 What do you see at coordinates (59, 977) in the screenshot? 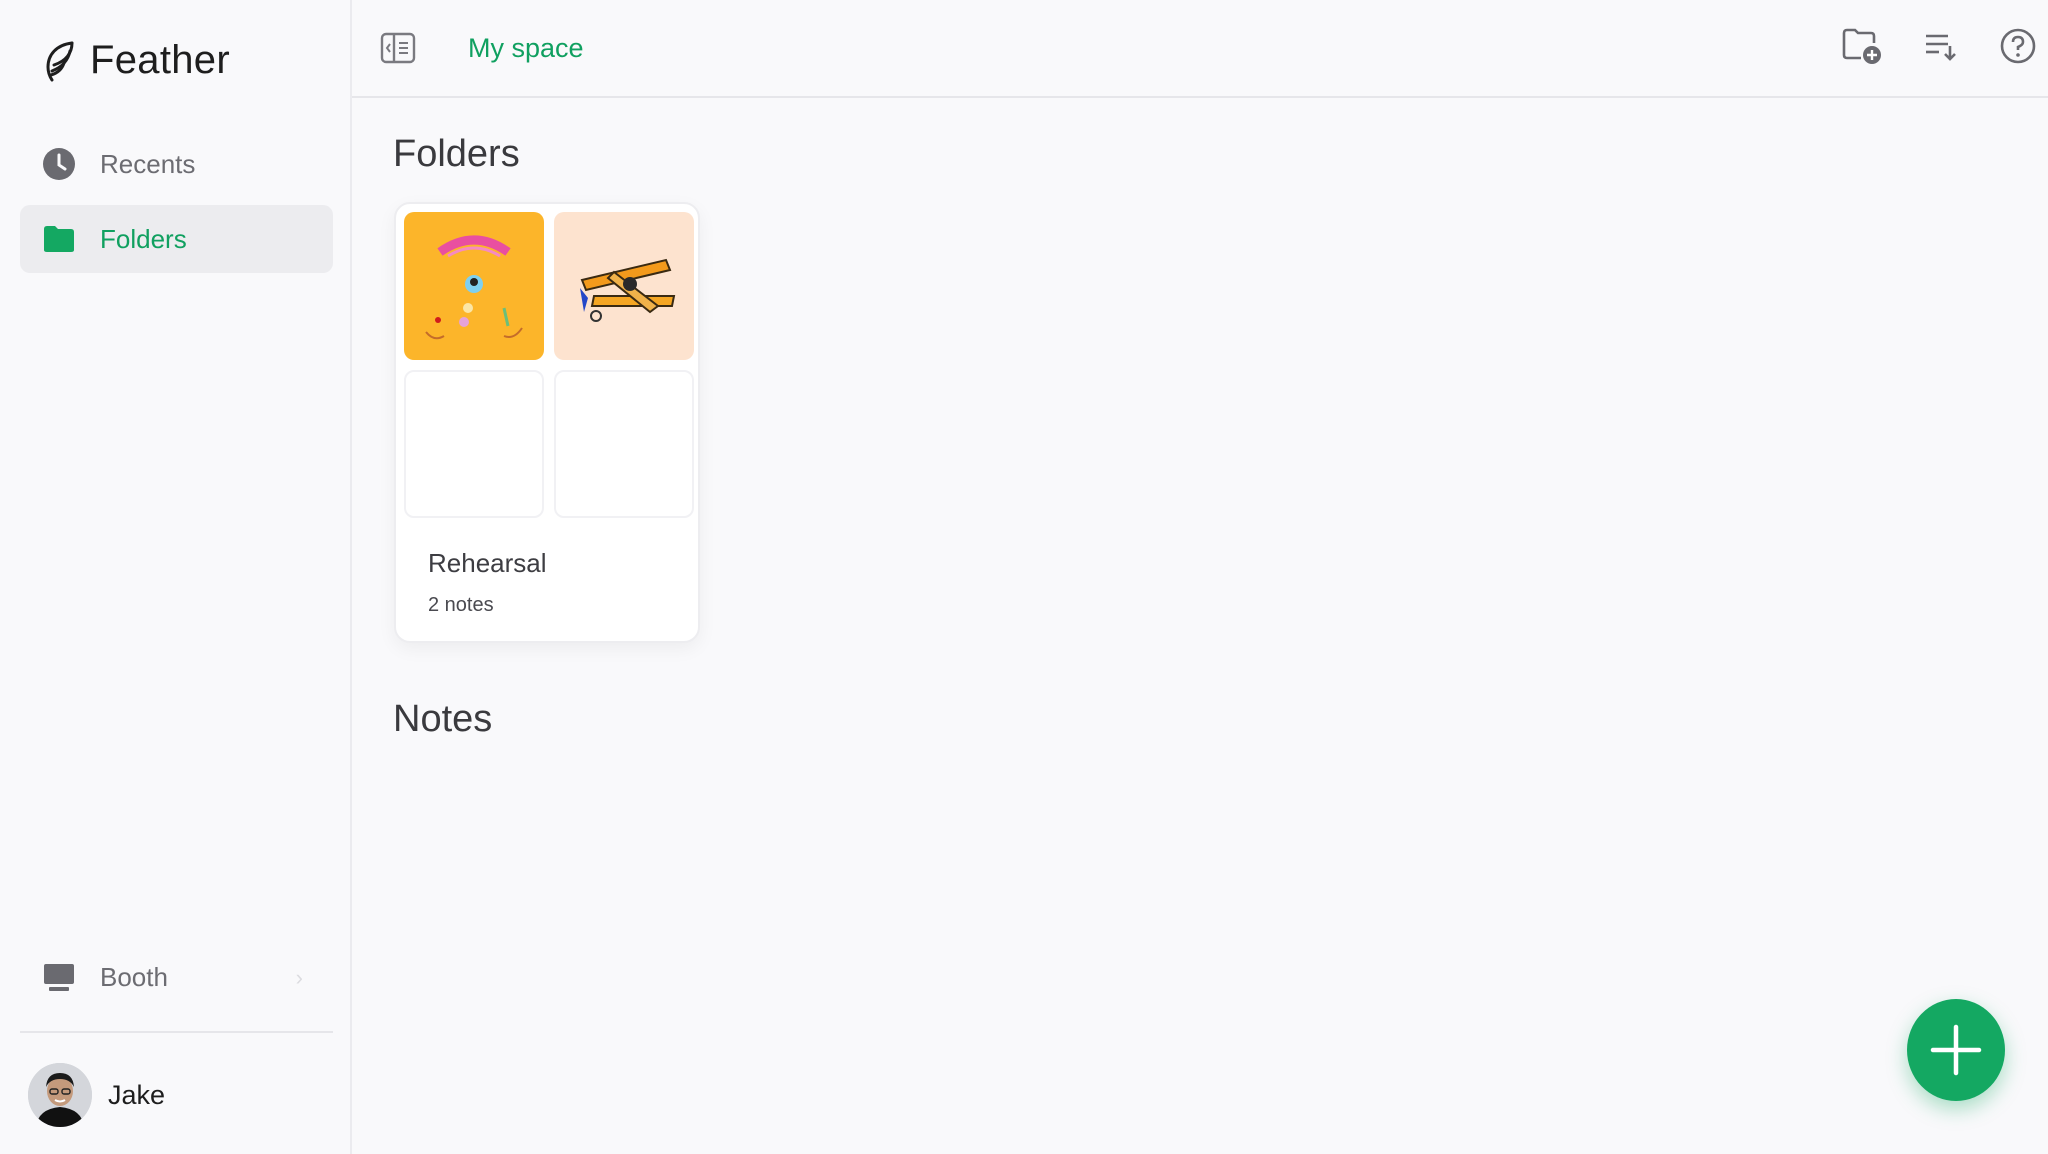
I see `monitor-icon` at bounding box center [59, 977].